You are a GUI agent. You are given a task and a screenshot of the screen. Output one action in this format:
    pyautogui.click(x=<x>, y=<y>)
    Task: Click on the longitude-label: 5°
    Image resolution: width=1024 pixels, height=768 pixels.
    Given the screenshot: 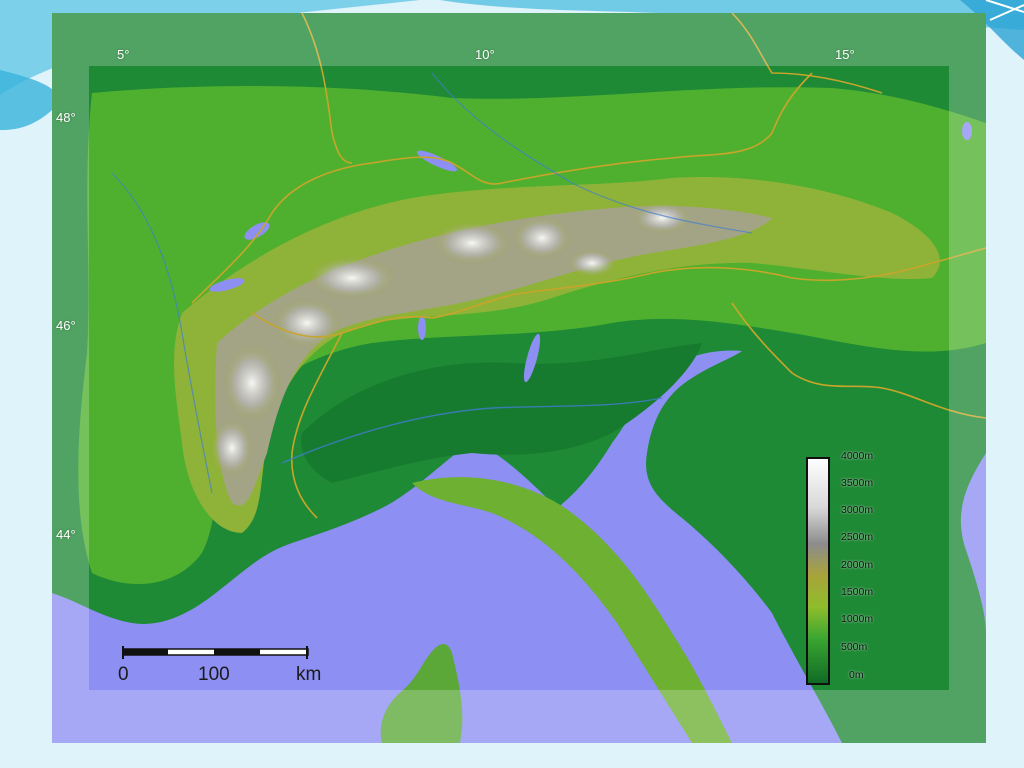 What is the action you would take?
    pyautogui.click(x=123, y=54)
    